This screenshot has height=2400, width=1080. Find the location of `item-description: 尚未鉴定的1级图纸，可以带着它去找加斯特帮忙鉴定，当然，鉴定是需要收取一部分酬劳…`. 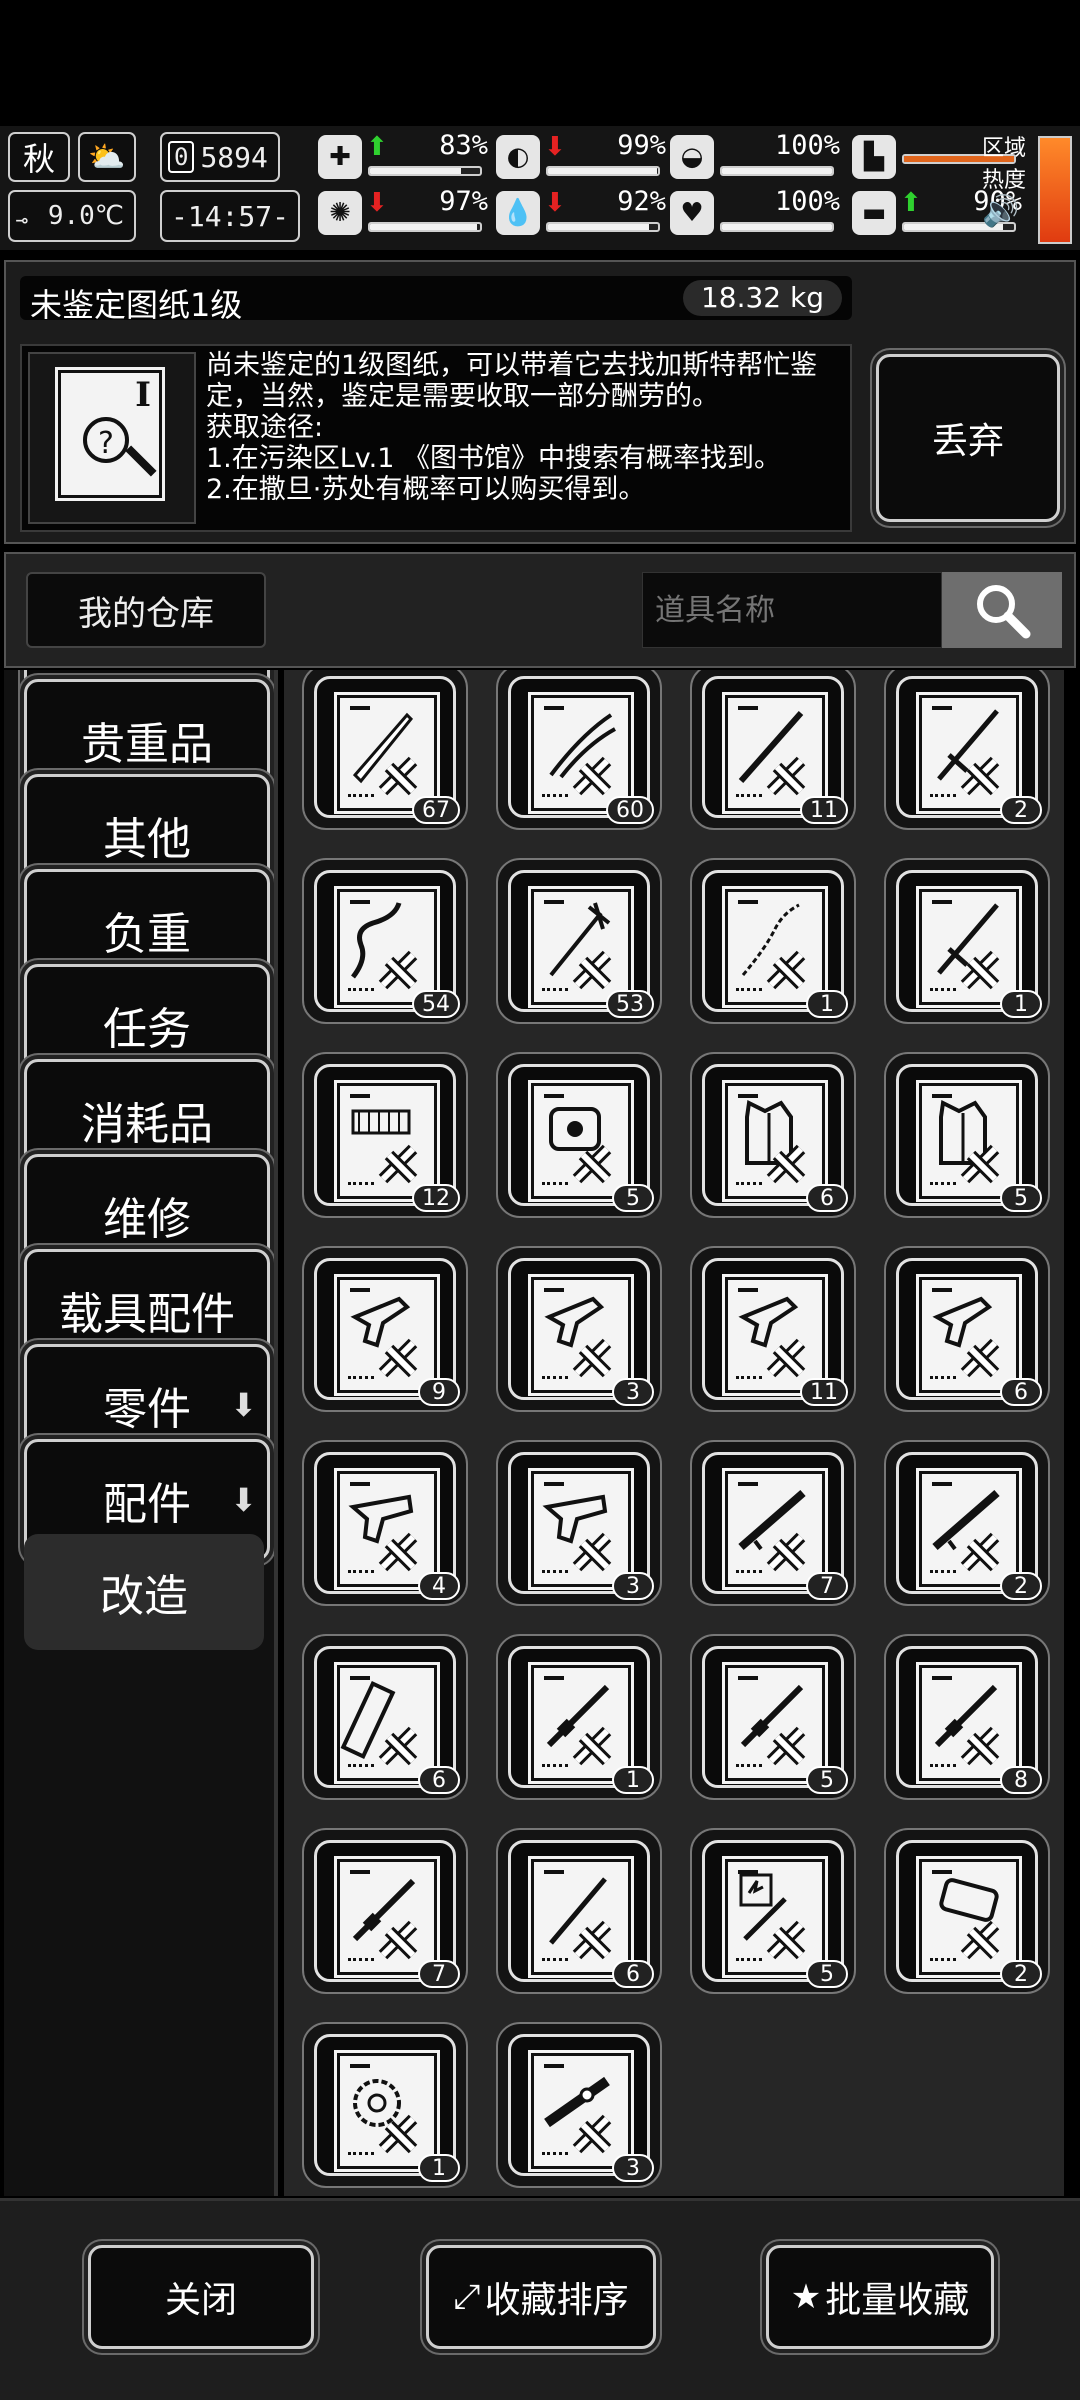

item-description: 尚未鉴定的1级图纸，可以带着它去找加斯特帮忙鉴定，当然，鉴定是需要收取一部分酬劳… is located at coordinates (512, 427).